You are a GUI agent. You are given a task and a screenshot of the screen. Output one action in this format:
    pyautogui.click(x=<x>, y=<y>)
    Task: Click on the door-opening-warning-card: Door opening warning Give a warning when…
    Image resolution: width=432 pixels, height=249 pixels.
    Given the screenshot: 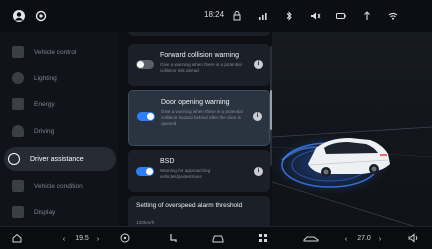 What is the action you would take?
    pyautogui.click(x=199, y=118)
    